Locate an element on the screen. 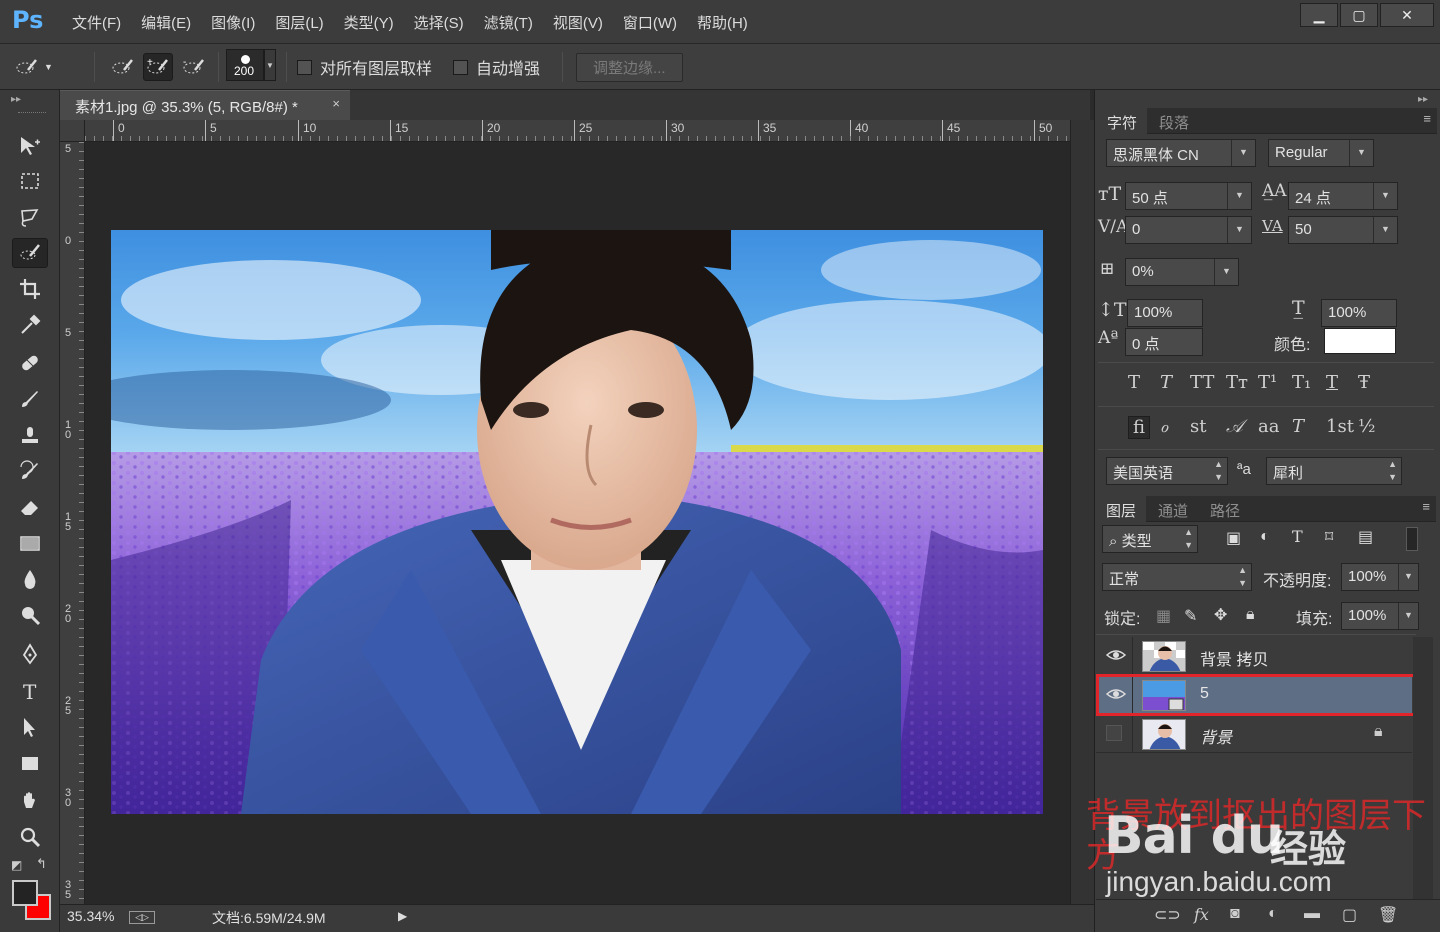 This screenshot has width=1440, height=932. quick-selection-tool is located at coordinates (30, 253).